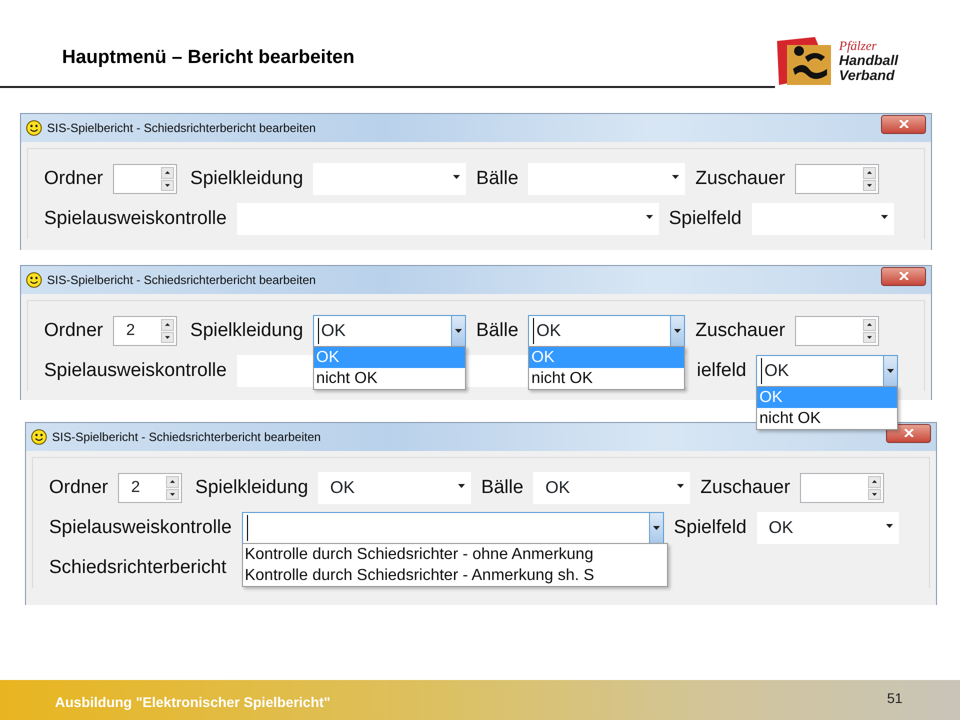  I want to click on footer-text: Ausbildung "Elektronischer Spielbericht", so click(192, 702).